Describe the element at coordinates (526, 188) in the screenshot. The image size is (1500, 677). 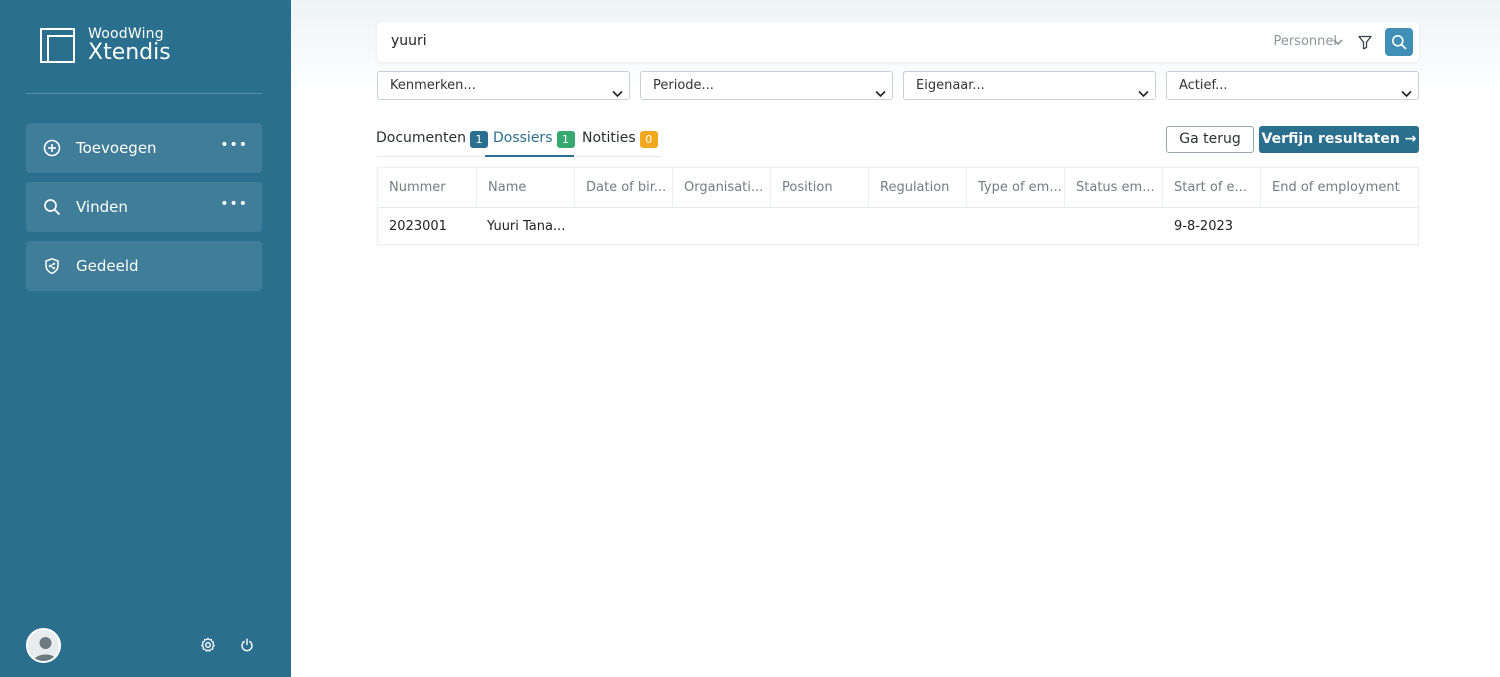
I see `column-header-name: Name` at that location.